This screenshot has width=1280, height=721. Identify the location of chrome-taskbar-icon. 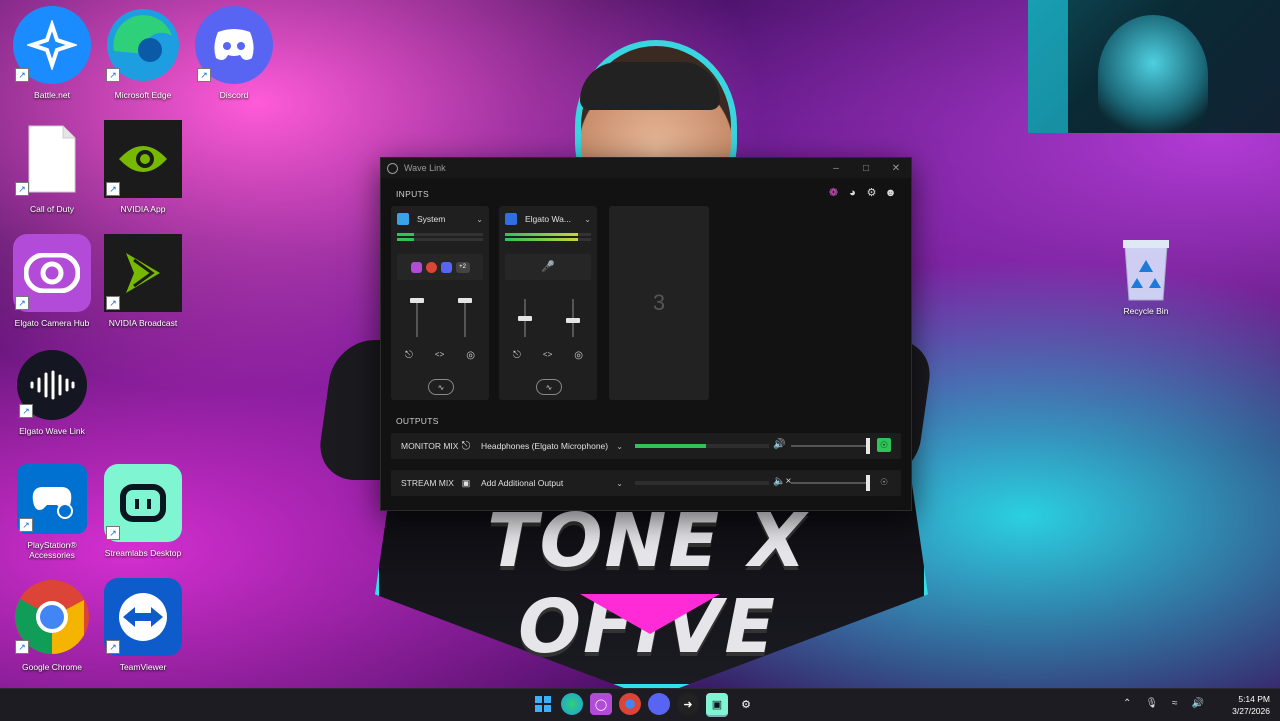
(630, 704).